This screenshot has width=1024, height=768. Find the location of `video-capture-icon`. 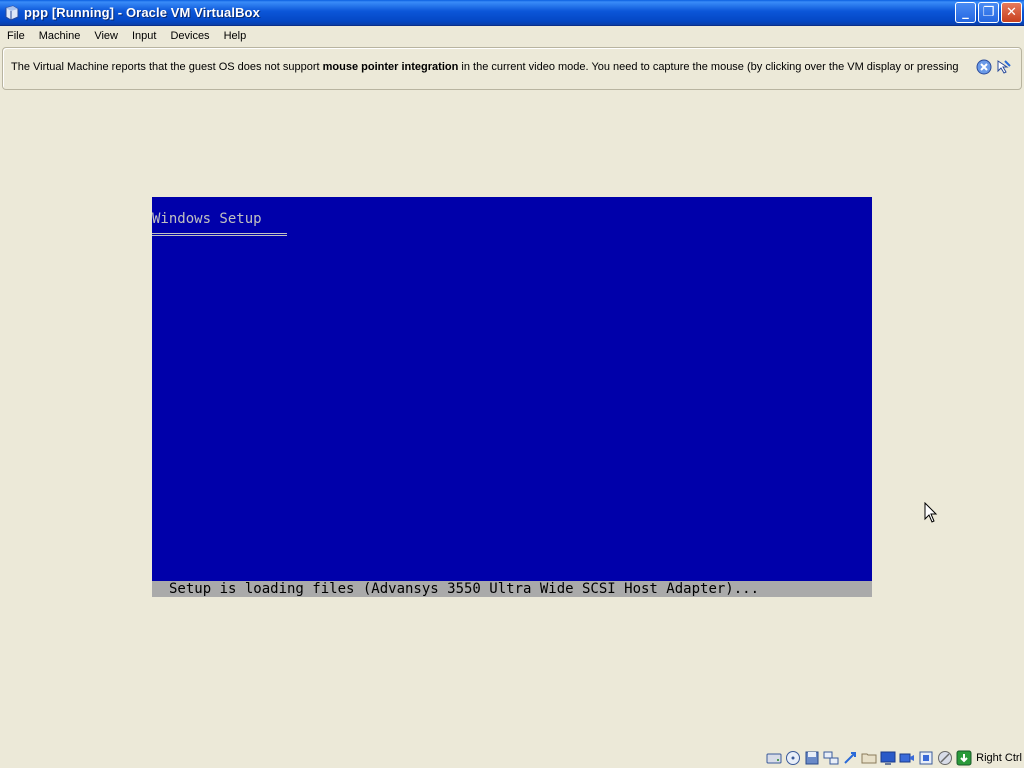

video-capture-icon is located at coordinates (907, 758).